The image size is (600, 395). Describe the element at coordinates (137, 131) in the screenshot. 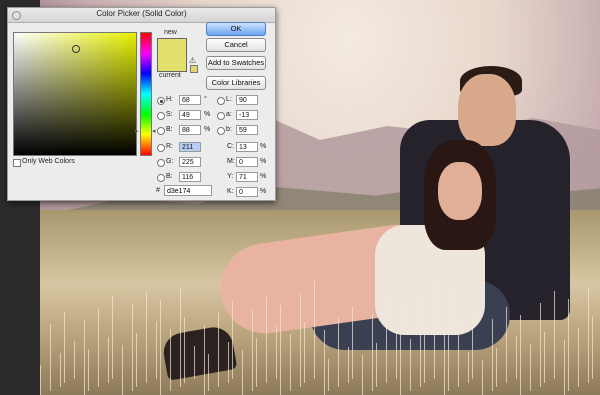

I see `hue-slider-left-arrow-icon: ▸` at that location.